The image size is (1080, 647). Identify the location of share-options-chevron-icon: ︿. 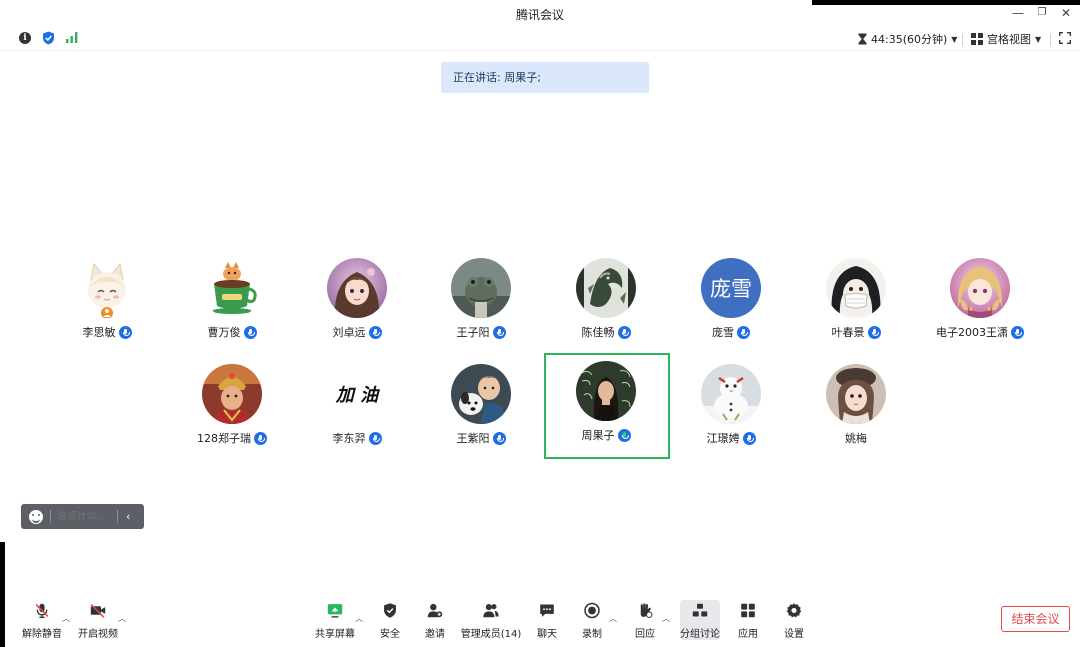
(359, 618).